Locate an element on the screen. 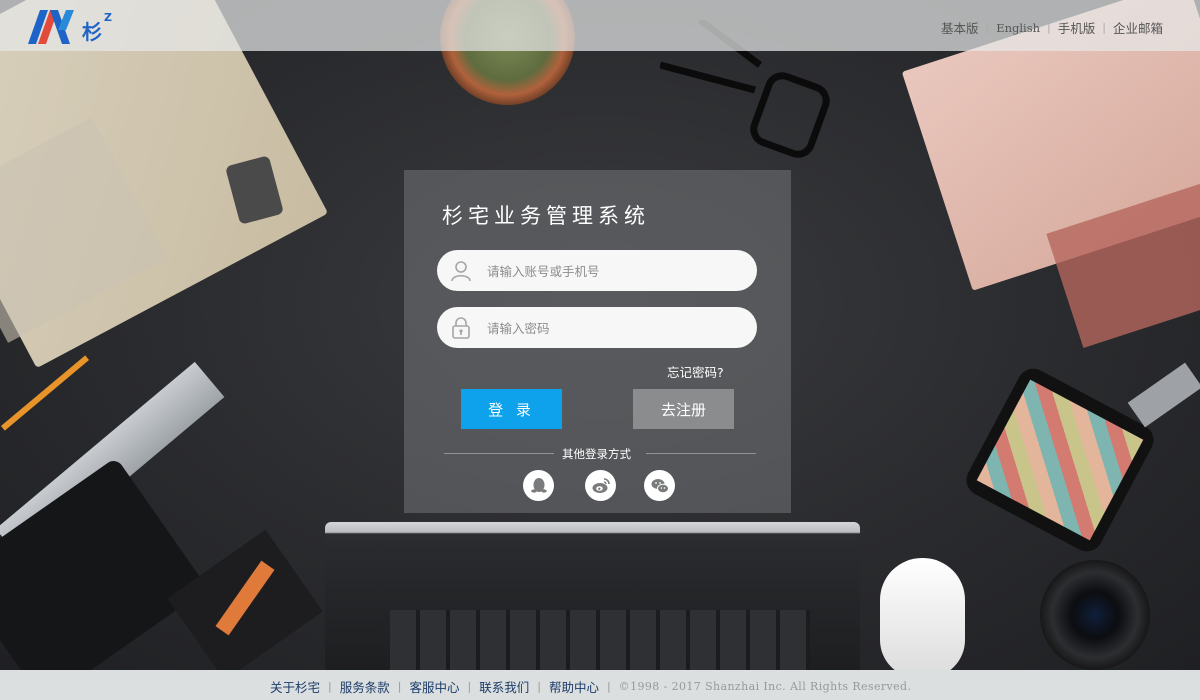  wechat-icon is located at coordinates (660, 485).